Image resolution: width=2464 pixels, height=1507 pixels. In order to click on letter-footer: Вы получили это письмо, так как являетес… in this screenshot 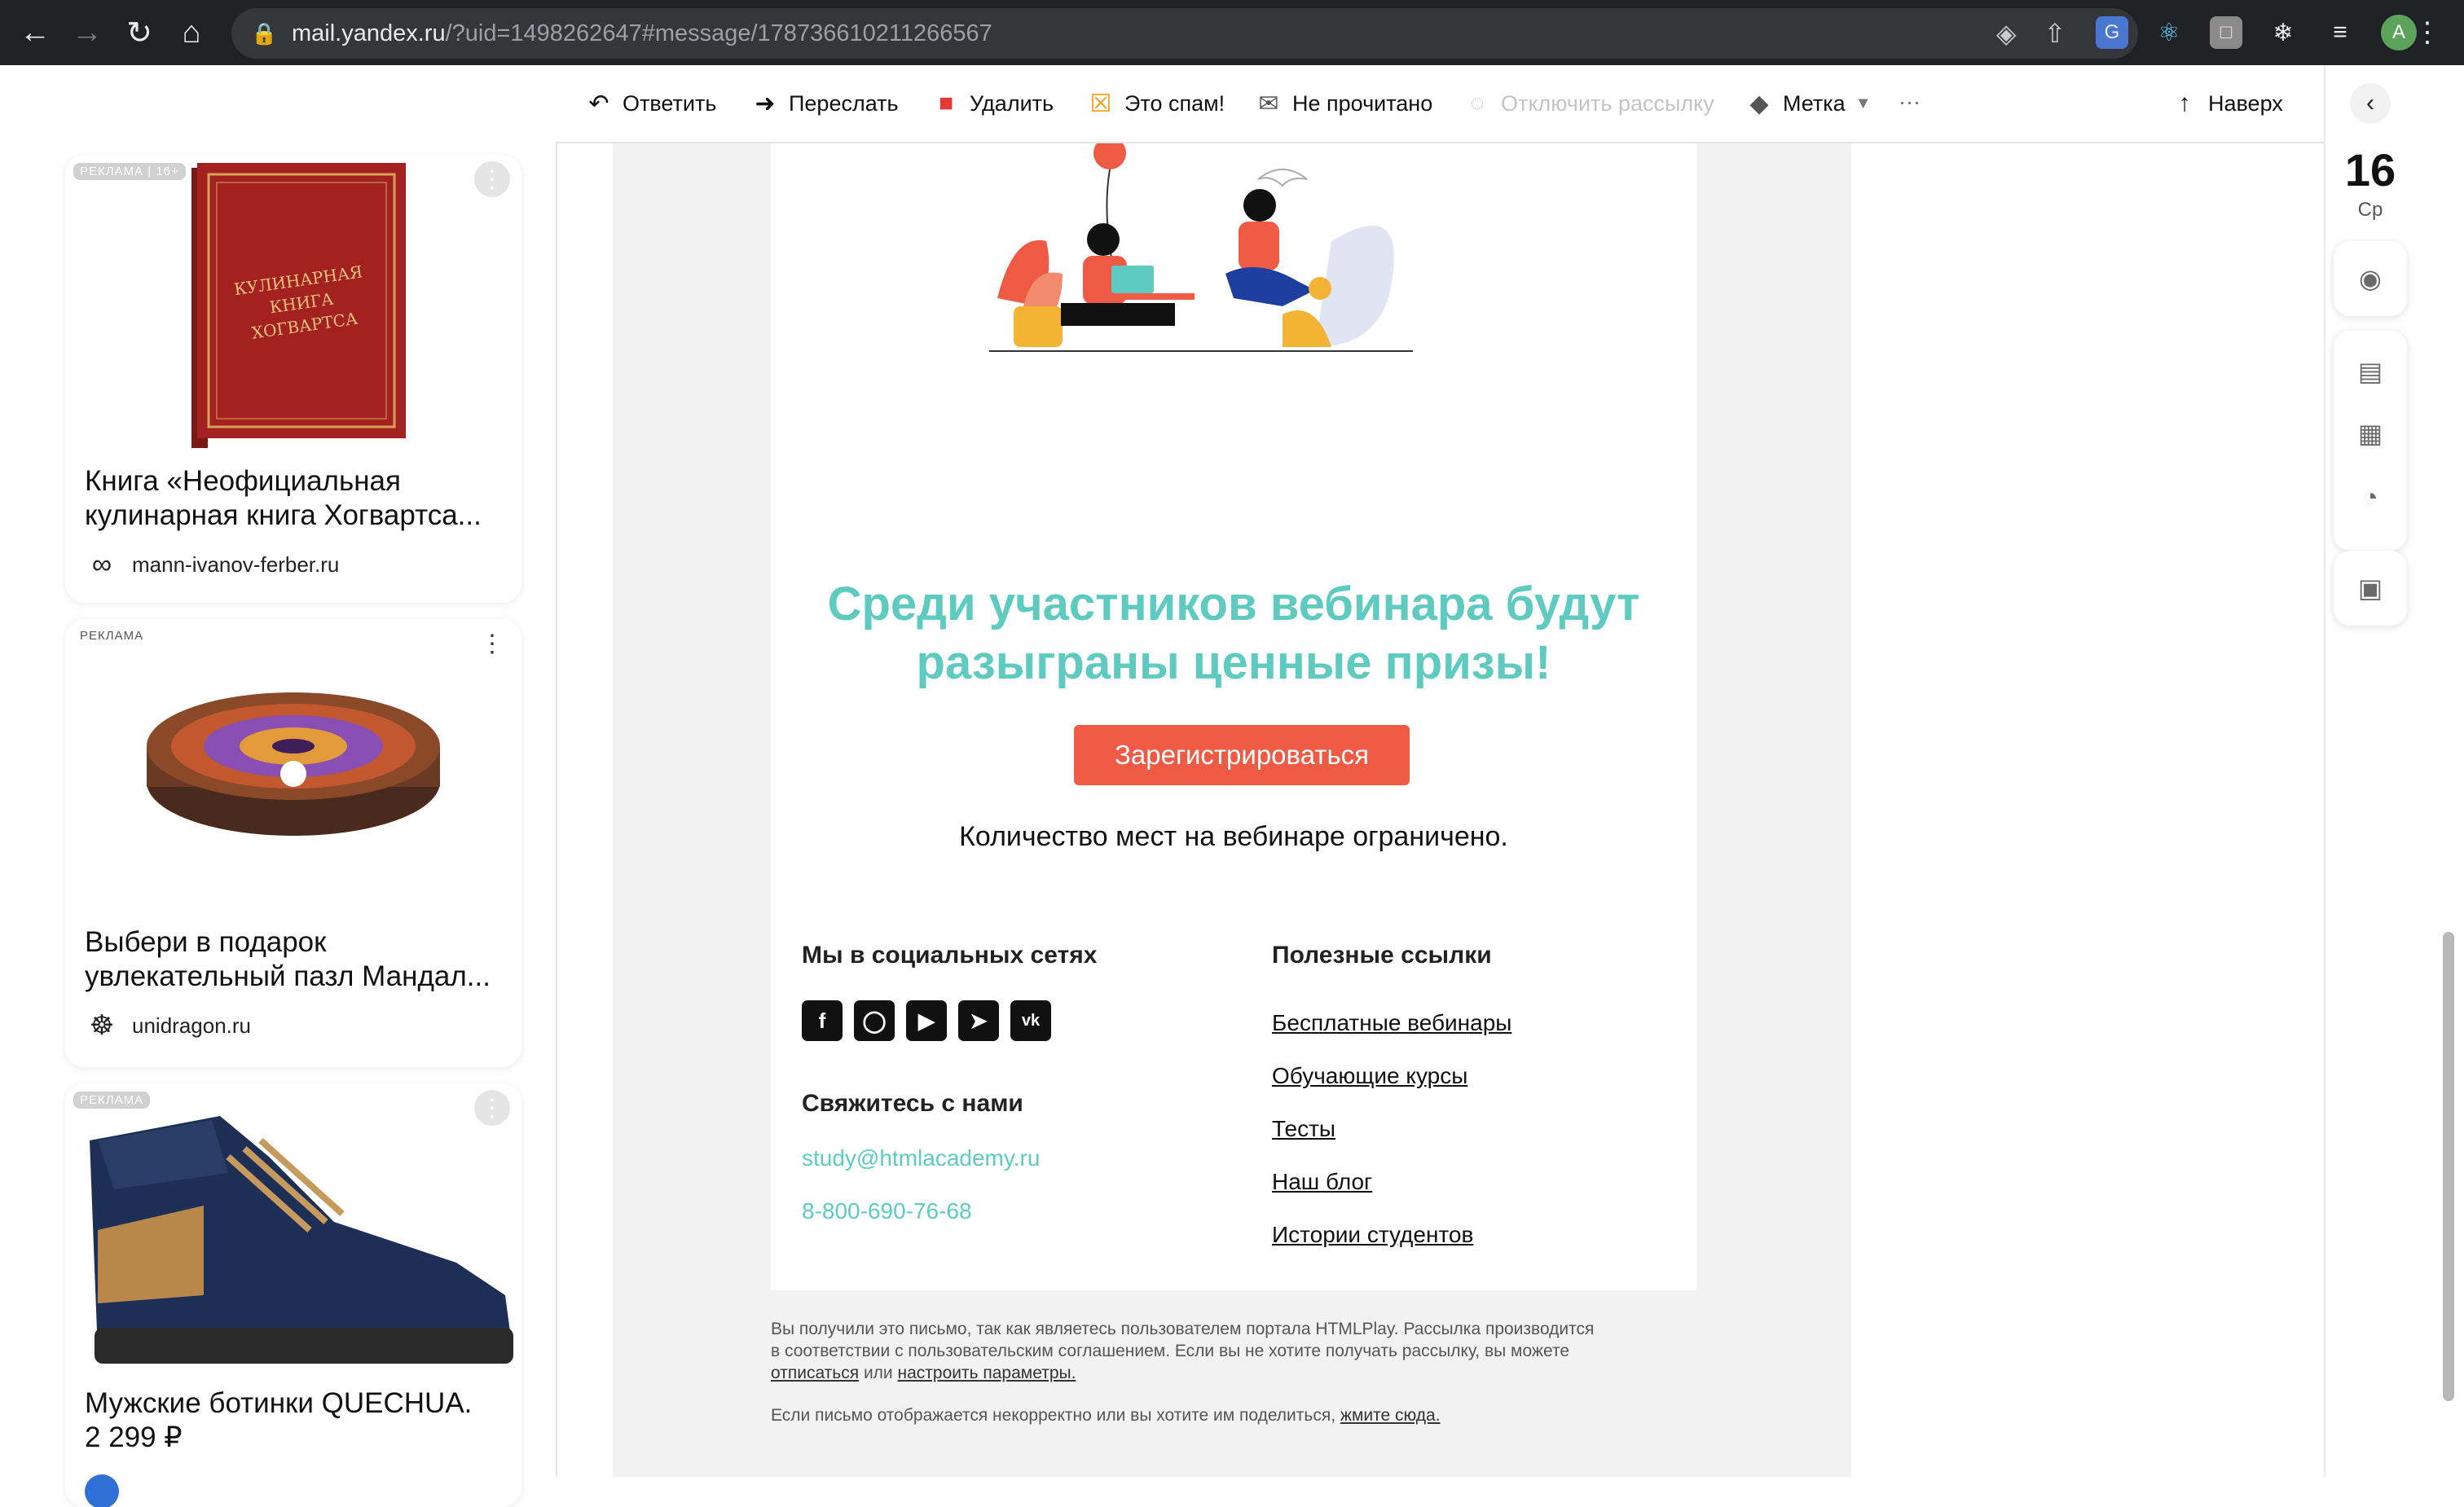, I will do `click(1203, 1372)`.